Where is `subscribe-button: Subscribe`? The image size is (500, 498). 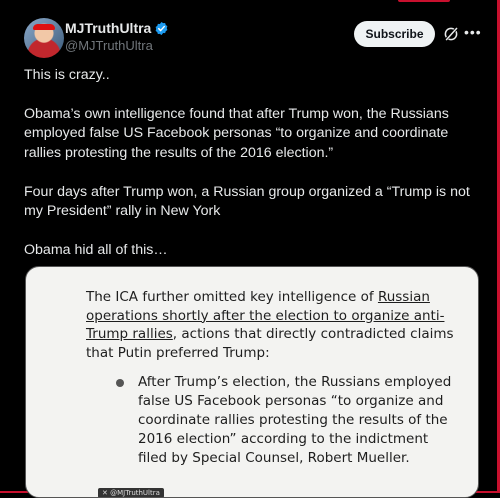
subscribe-button: Subscribe is located at coordinates (394, 34).